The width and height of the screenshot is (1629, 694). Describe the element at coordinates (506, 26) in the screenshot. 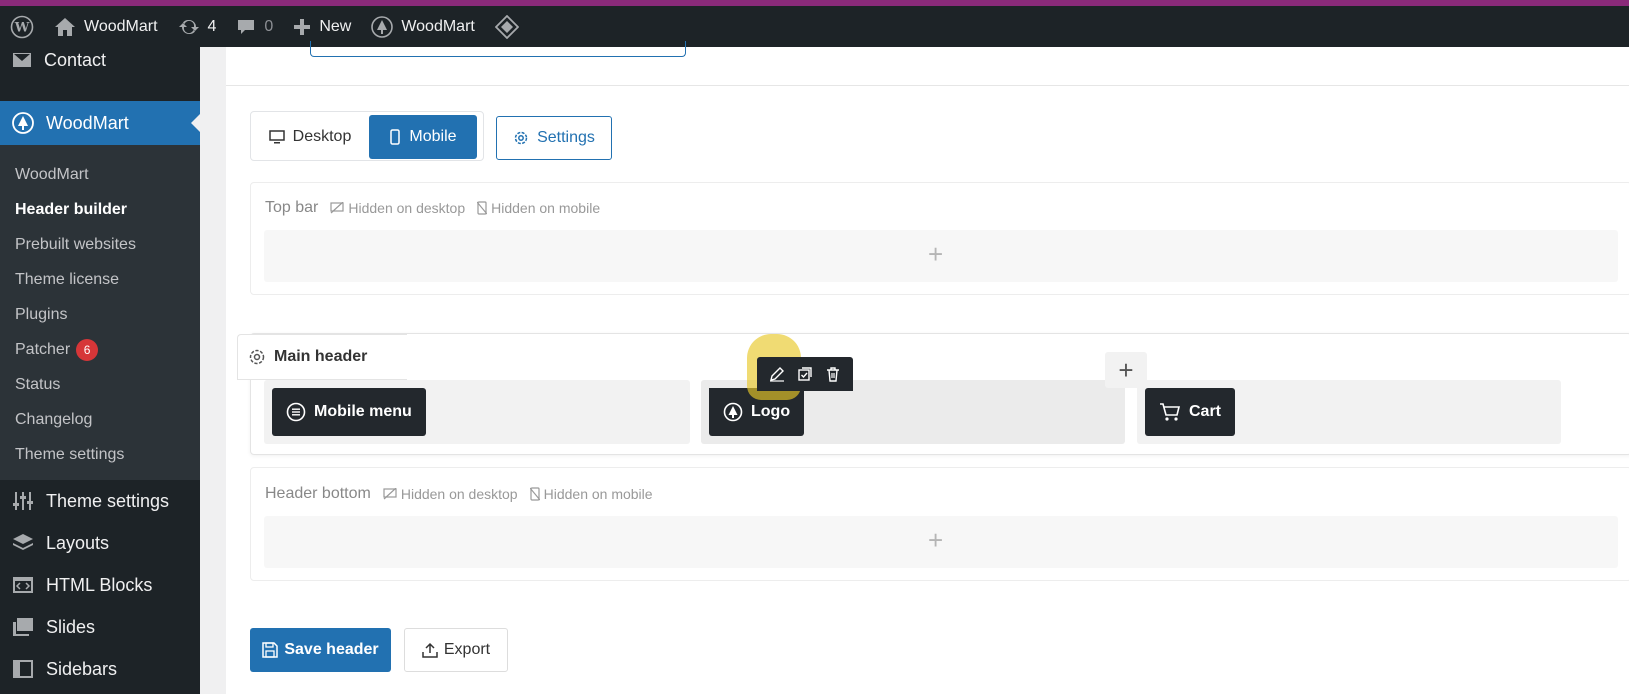

I see `diamond-icon` at that location.